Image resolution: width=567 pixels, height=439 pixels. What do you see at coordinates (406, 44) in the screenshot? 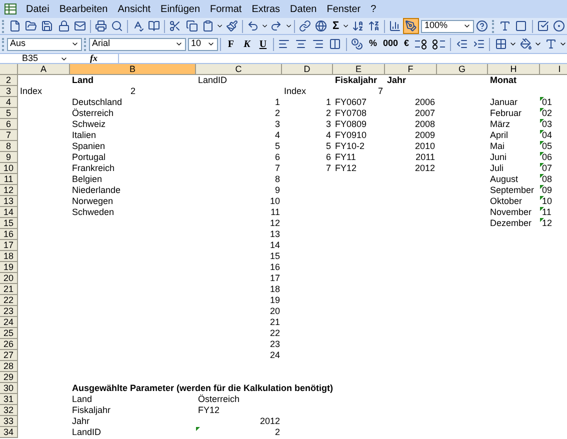
I see `number-format-button: €` at bounding box center [406, 44].